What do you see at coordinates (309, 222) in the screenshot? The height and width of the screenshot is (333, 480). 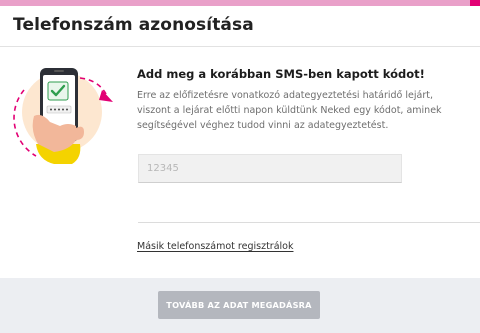 I see `content-divider` at bounding box center [309, 222].